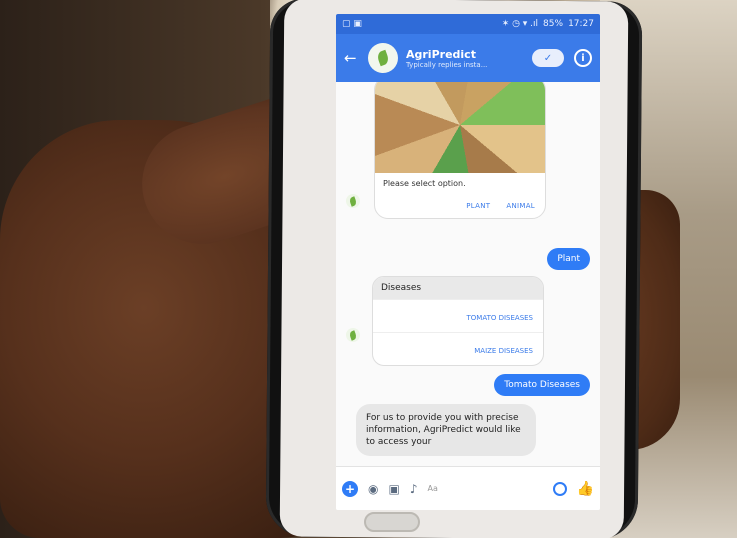 The width and height of the screenshot is (737, 538). What do you see at coordinates (352, 24) in the screenshot?
I see `status-left-icons: ▢ ▣` at bounding box center [352, 24].